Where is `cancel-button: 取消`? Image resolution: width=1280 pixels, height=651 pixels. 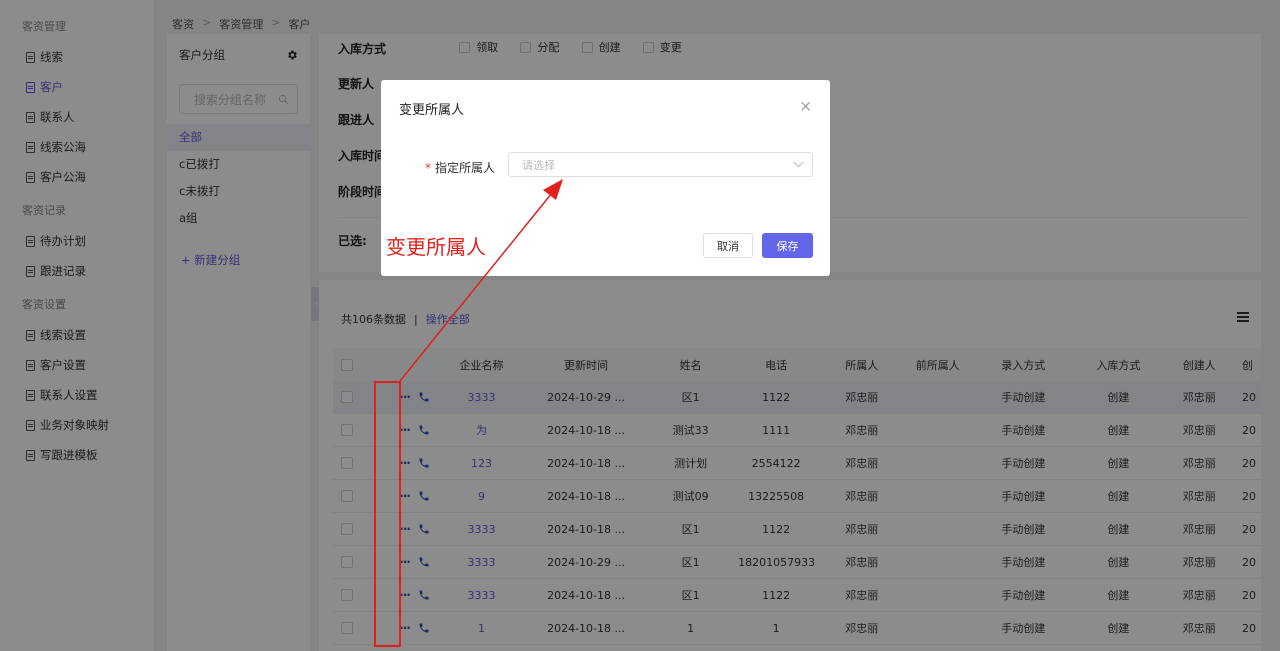
cancel-button: 取消 is located at coordinates (728, 245).